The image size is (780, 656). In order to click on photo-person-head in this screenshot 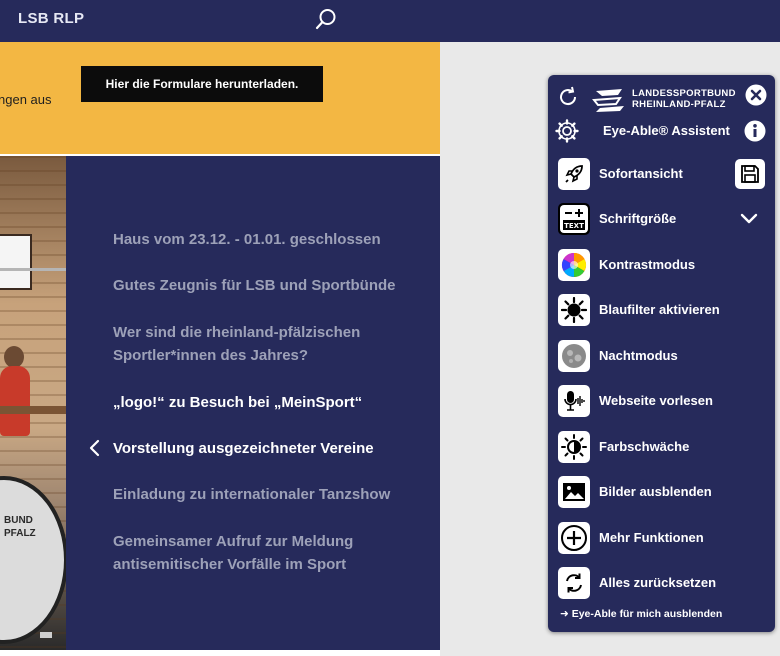, I will do `click(14, 357)`.